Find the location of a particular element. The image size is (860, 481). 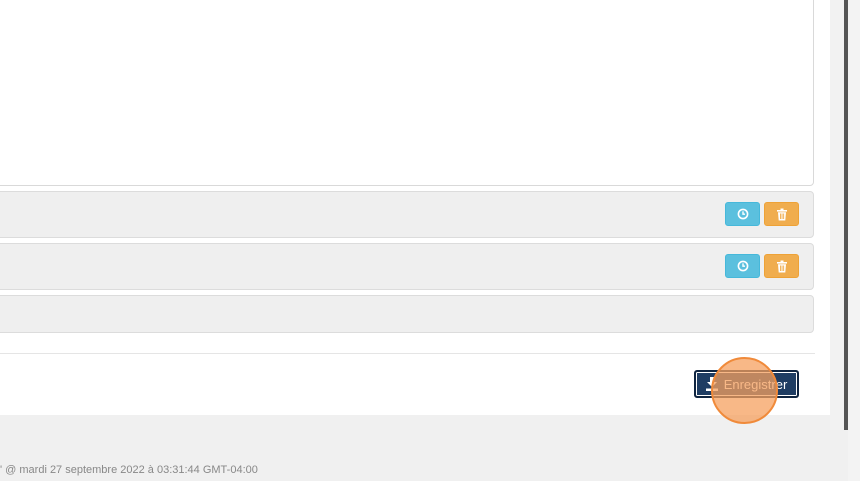

divider is located at coordinates (407, 353).